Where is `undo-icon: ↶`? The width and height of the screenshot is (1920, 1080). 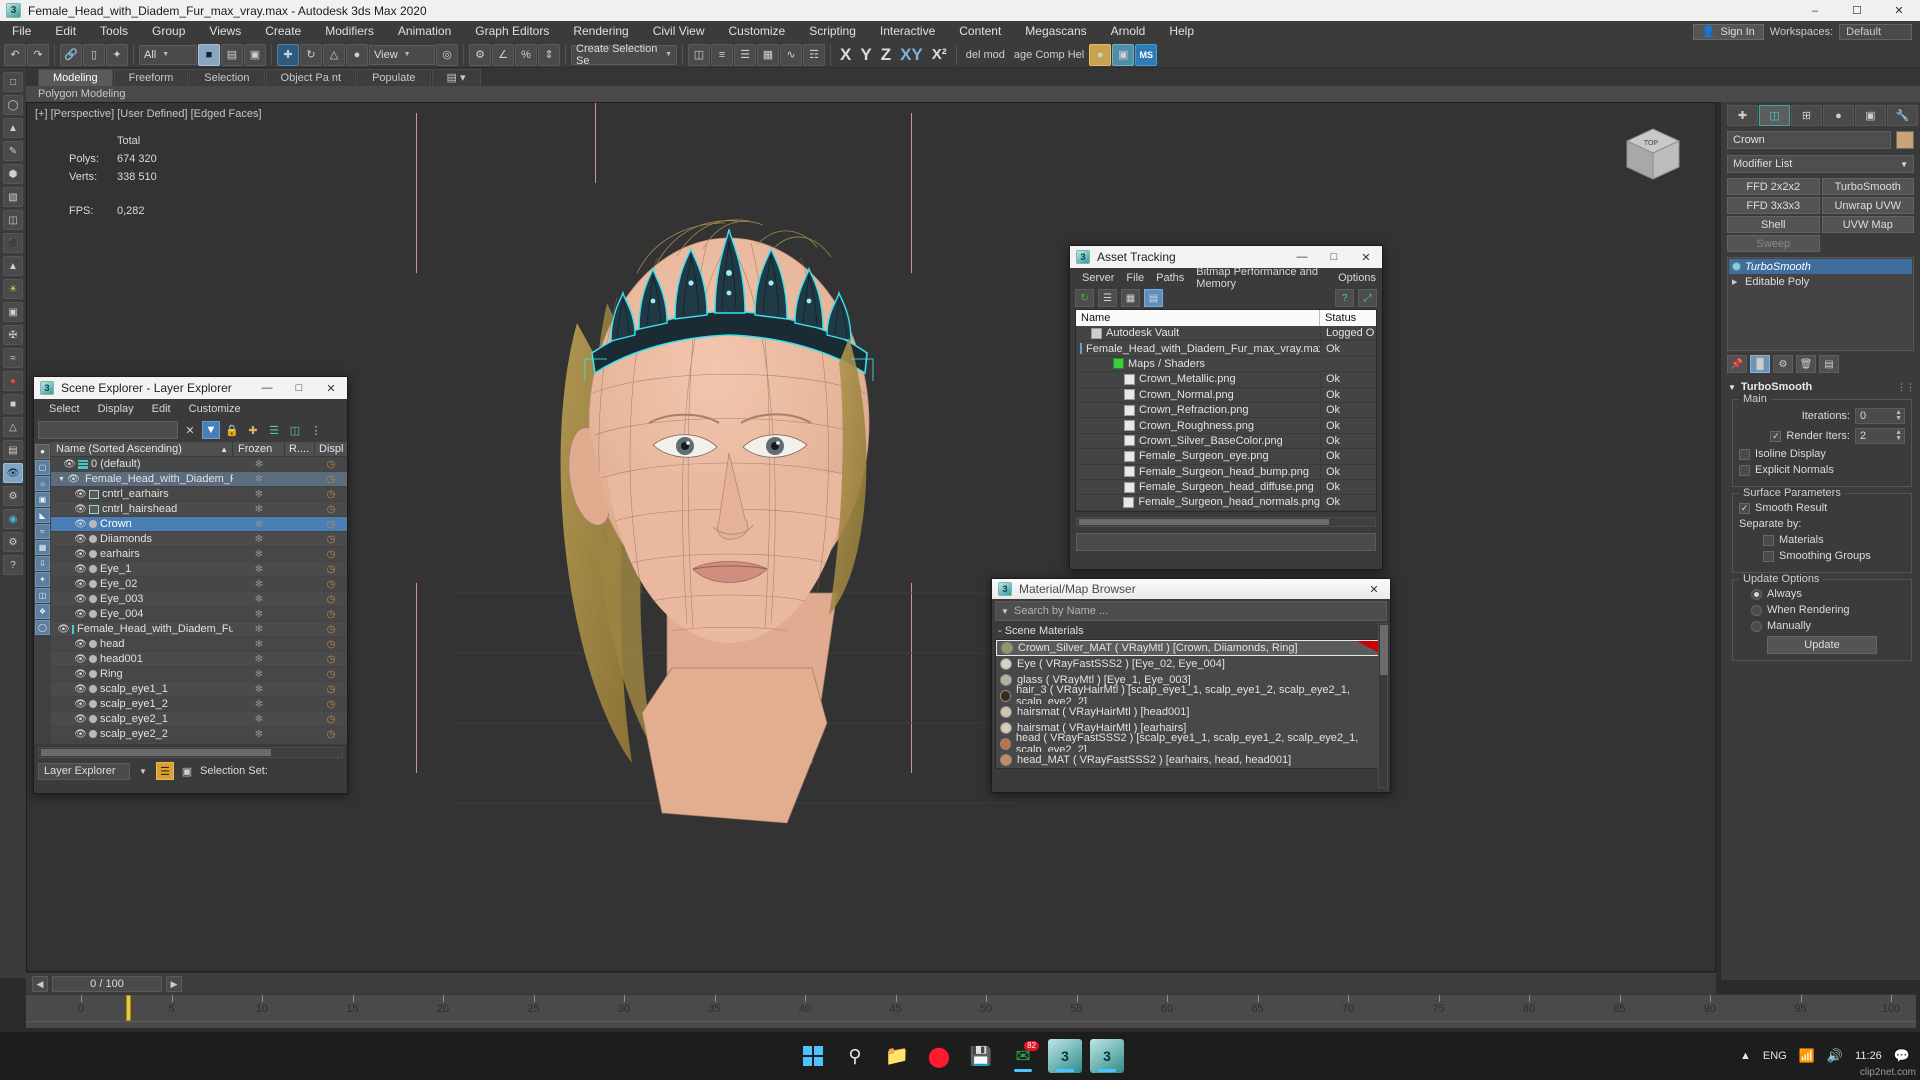 undo-icon: ↶ is located at coordinates (15, 54).